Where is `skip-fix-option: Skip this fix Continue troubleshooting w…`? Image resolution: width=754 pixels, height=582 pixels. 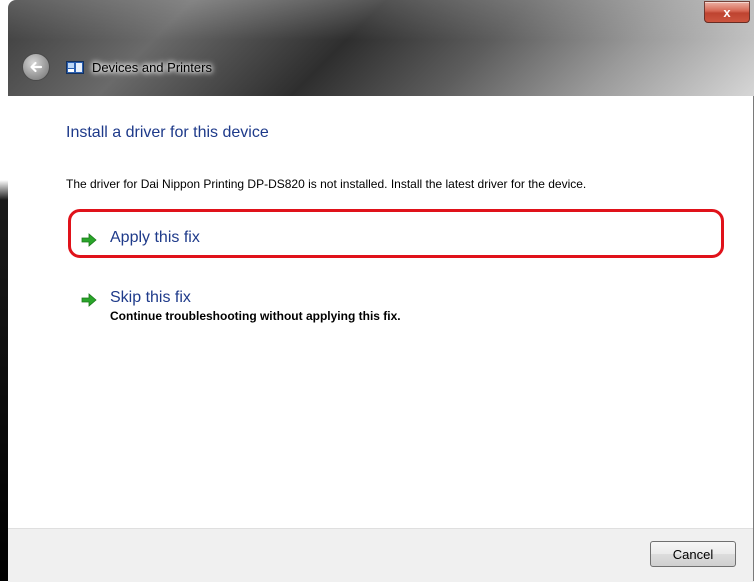
skip-fix-option: Skip this fix Continue troubleshooting w… is located at coordinates (240, 306).